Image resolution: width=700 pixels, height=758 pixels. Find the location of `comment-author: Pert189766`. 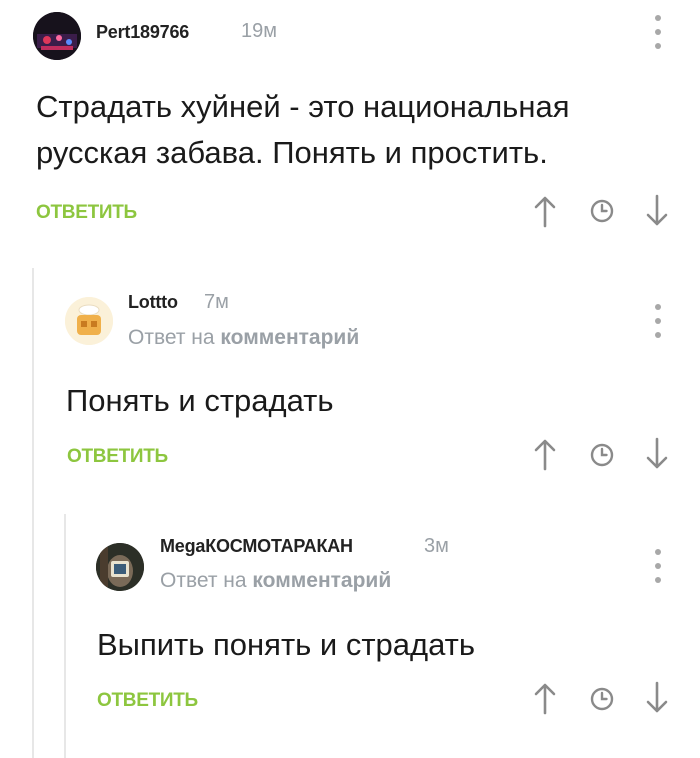

comment-author: Pert189766 is located at coordinates (142, 32).